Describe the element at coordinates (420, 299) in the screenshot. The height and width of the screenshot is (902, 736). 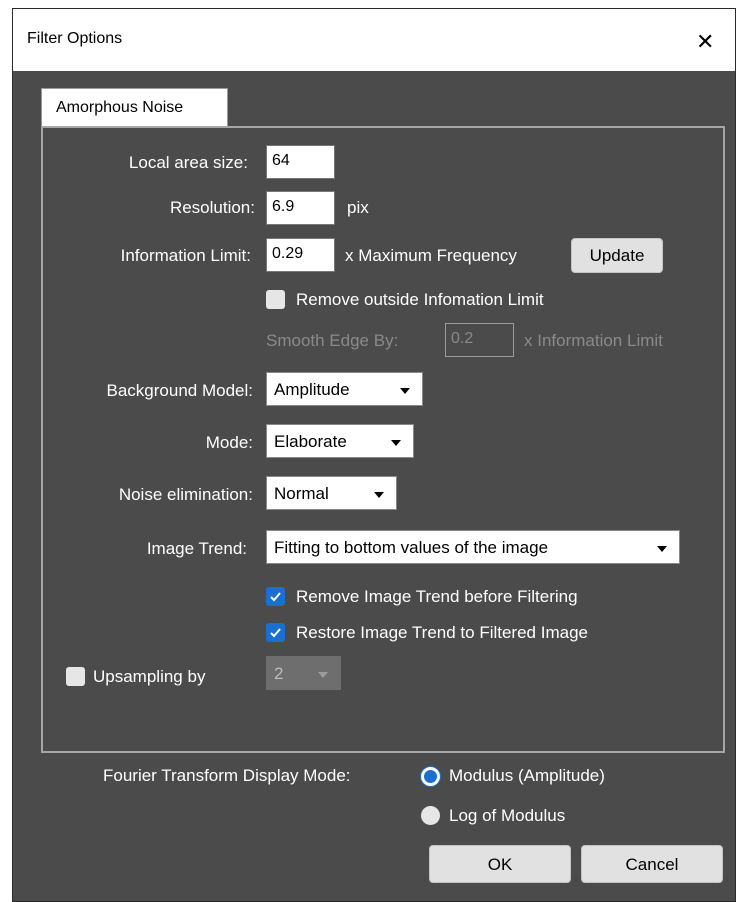
I see `remove-outside-label: Remove outside Infomation Limit` at that location.